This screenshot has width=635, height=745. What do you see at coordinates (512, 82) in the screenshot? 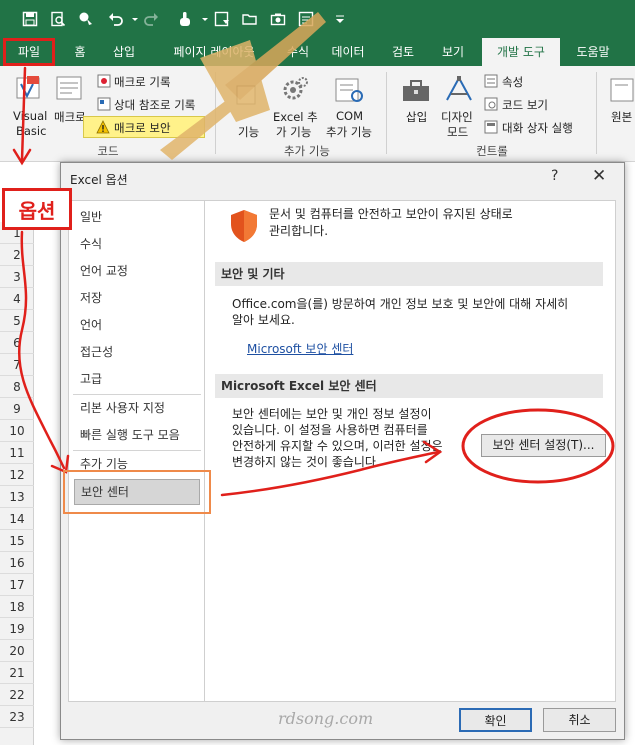
I see `properties-label: 속성` at bounding box center [512, 82].